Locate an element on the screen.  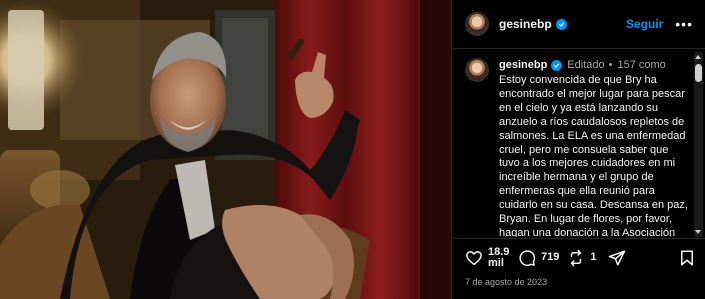
follow-button: Seguir is located at coordinates (644, 24).